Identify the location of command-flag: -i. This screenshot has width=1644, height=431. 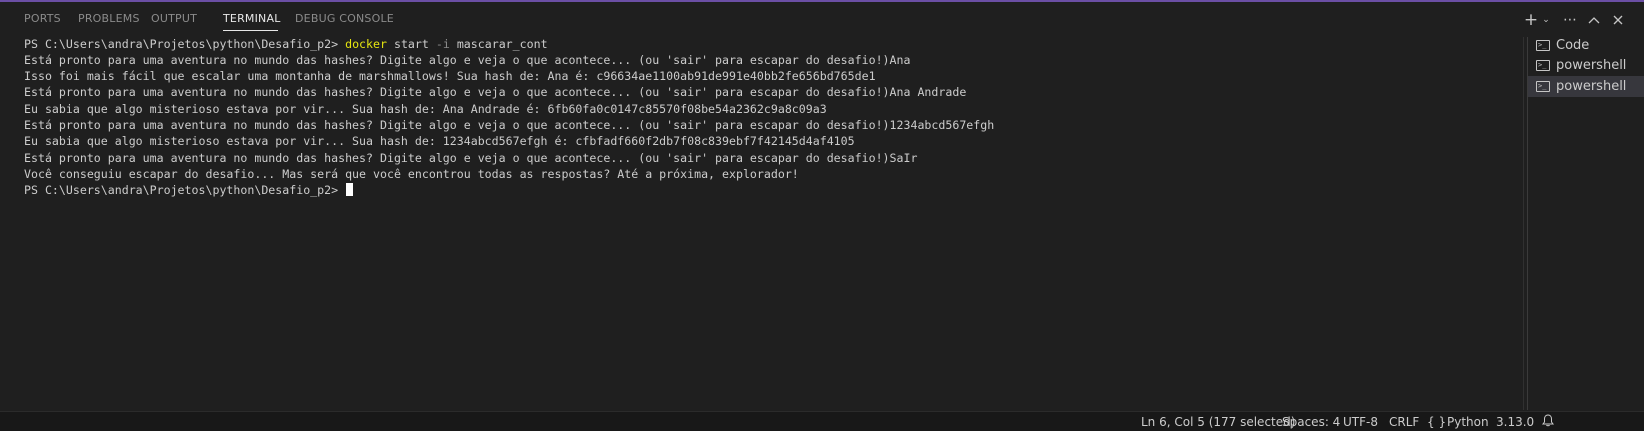
(442, 44).